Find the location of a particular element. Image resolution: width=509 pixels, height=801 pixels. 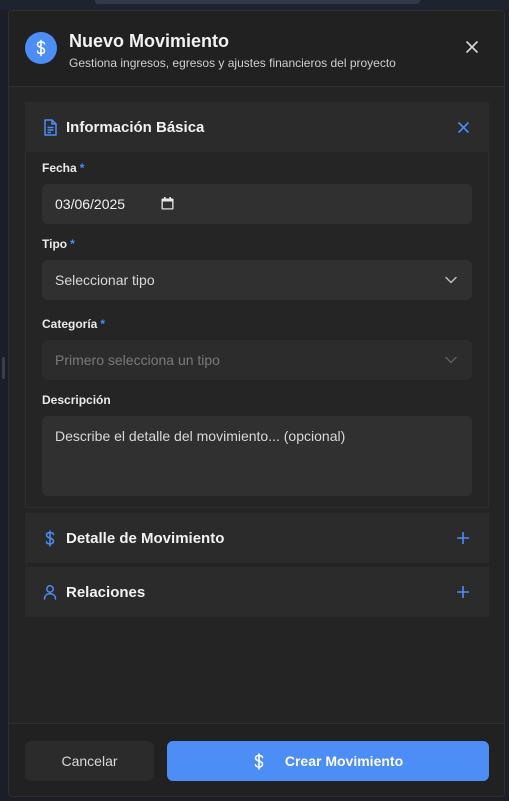

backdrop-scroll-indicator is located at coordinates (257, 2).